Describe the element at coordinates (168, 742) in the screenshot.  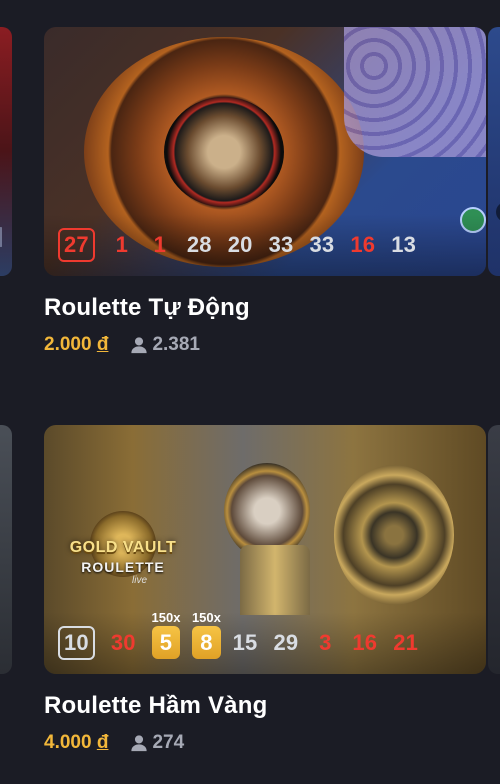
I see `player-count-value: 274` at that location.